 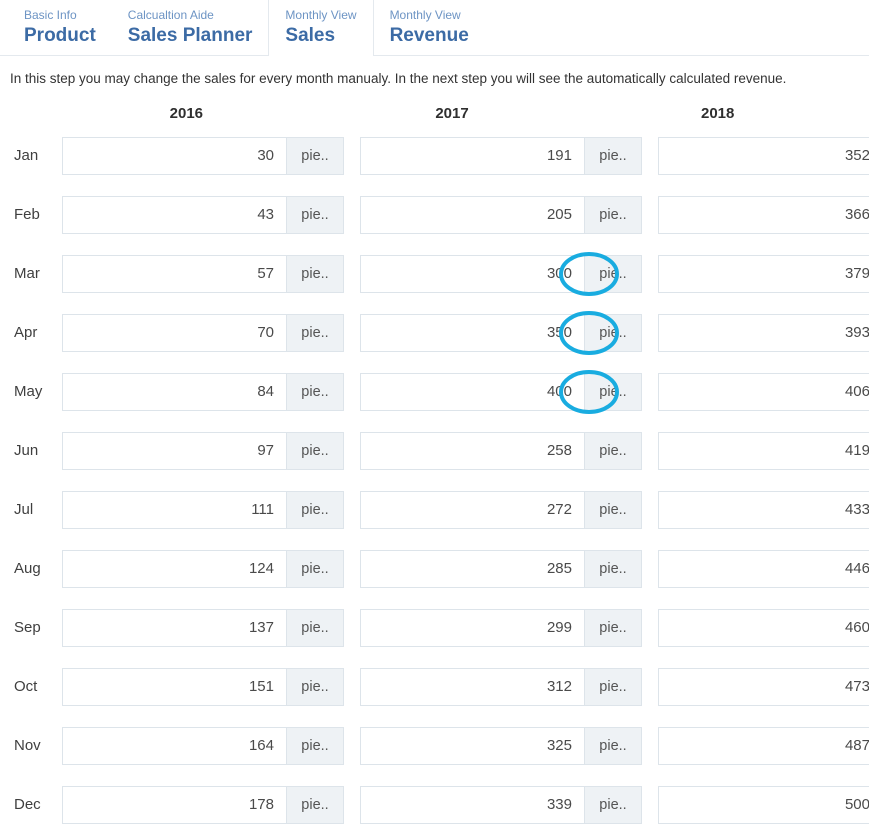 I want to click on sales-input-2016-oct, so click(x=174, y=686).